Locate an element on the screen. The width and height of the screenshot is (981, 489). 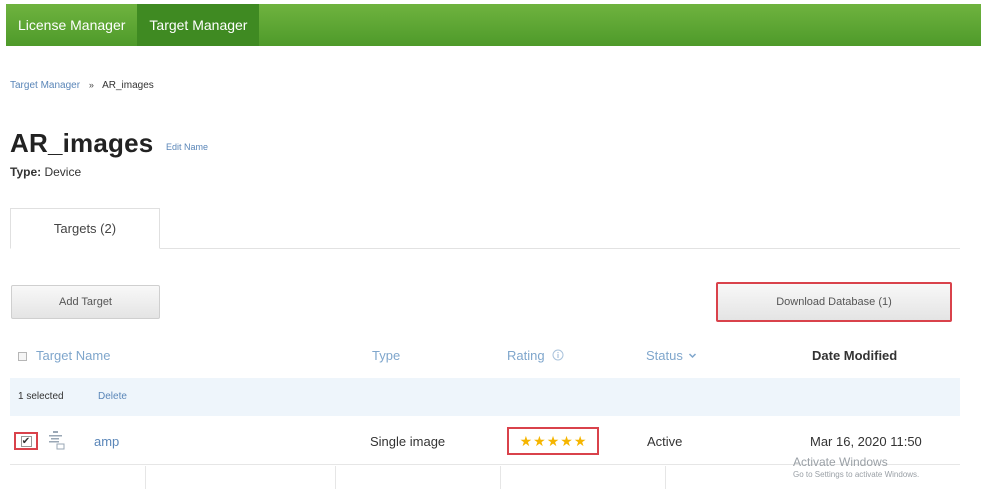
breadcrumb: Target Manager » AR_images is located at coordinates (82, 85).